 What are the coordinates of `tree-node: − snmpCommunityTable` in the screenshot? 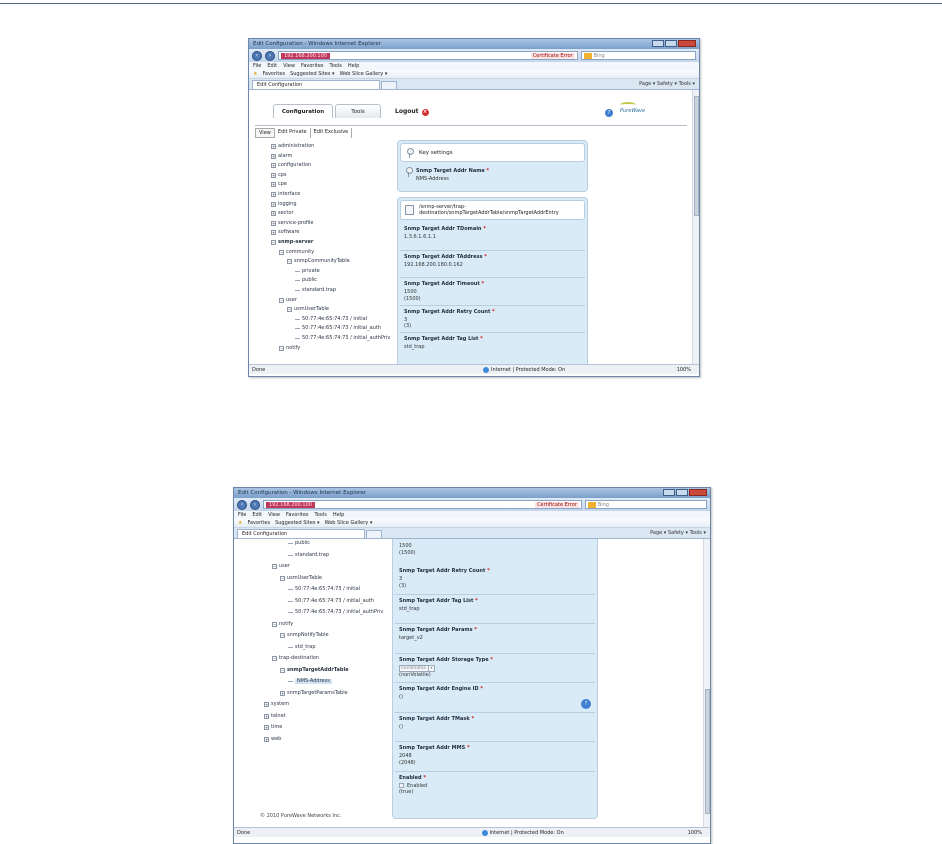 It's located at (318, 262).